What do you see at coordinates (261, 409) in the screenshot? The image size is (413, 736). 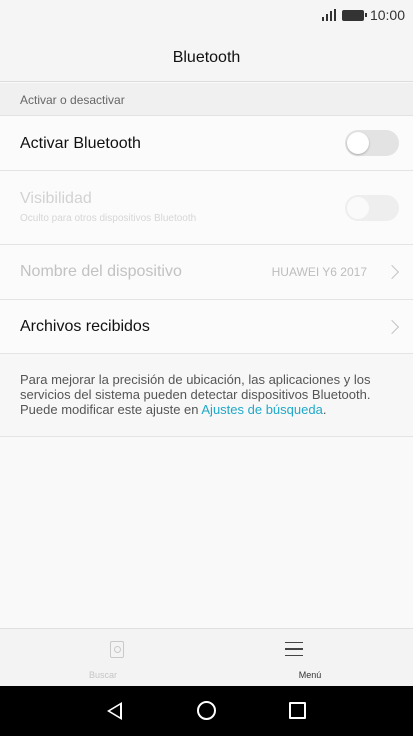 I see `search-settings-link: Ajustes de búsqueda` at bounding box center [261, 409].